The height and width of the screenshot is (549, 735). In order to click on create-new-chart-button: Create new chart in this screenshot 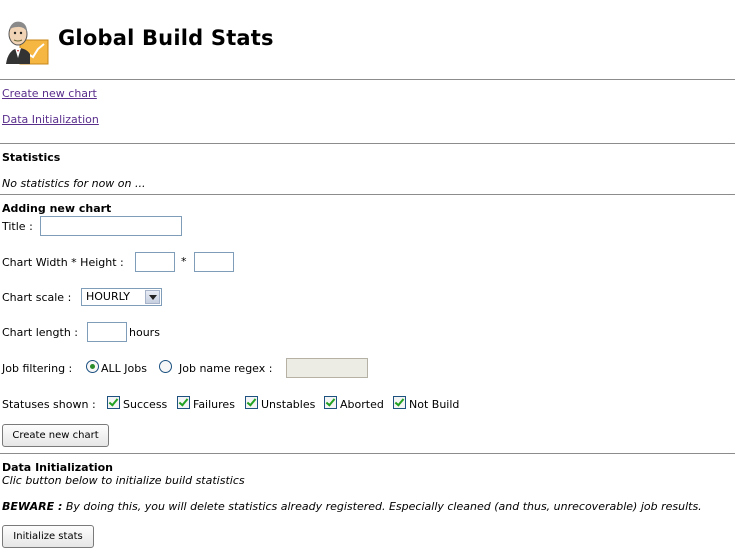, I will do `click(55, 435)`.